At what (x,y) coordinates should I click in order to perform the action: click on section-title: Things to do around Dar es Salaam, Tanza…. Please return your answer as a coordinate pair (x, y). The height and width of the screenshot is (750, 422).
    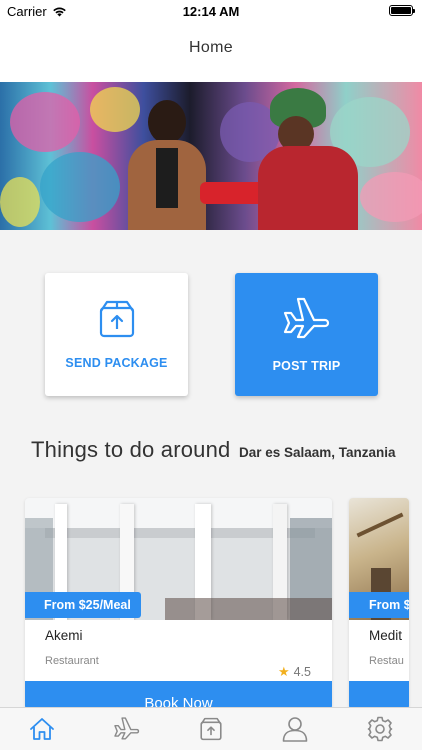
    Looking at the image, I should click on (213, 450).